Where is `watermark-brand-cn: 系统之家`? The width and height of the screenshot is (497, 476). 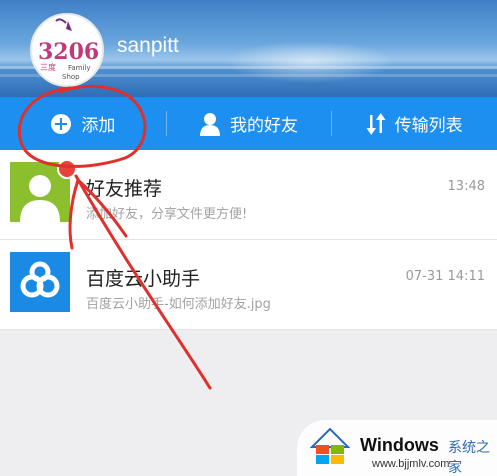
watermark-brand-cn: 系统之家 is located at coordinates (469, 458).